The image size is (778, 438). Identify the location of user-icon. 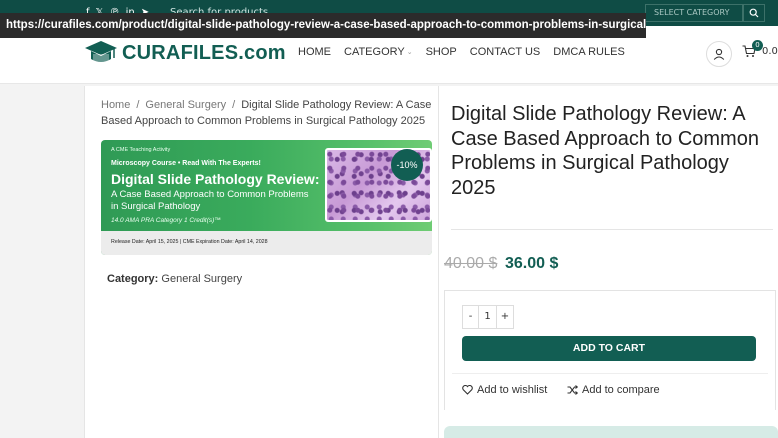
(719, 54).